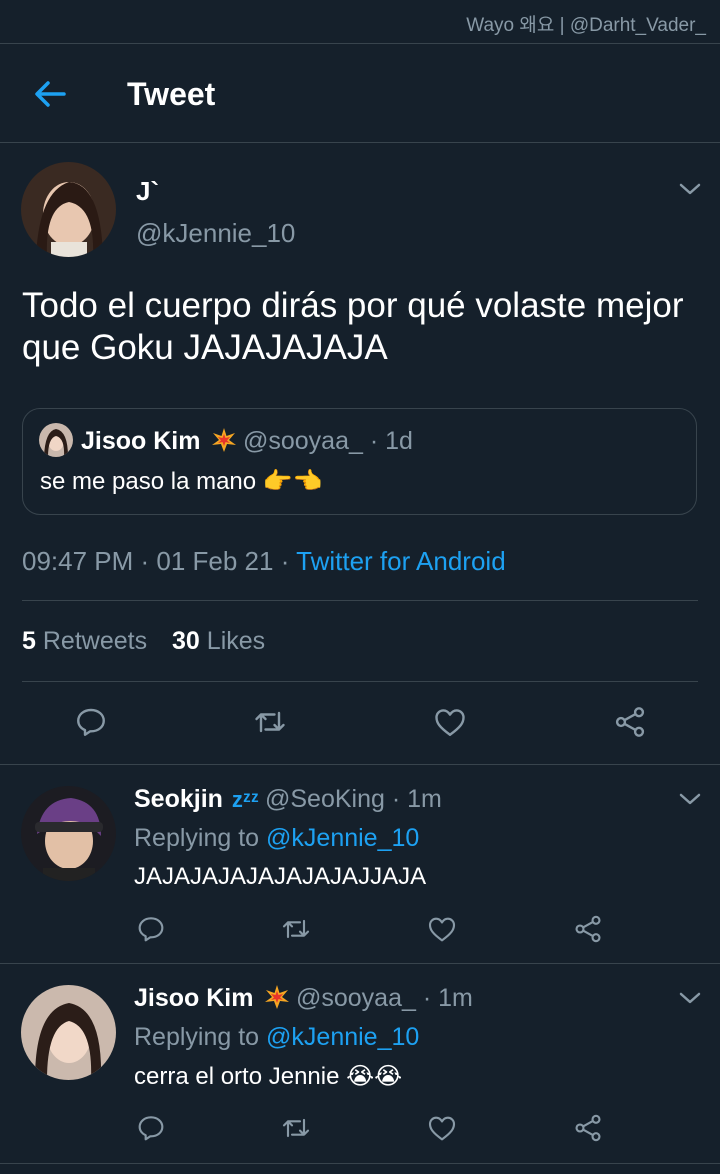 The height and width of the screenshot is (1174, 720). What do you see at coordinates (56, 440) in the screenshot?
I see `quoted-avatar` at bounding box center [56, 440].